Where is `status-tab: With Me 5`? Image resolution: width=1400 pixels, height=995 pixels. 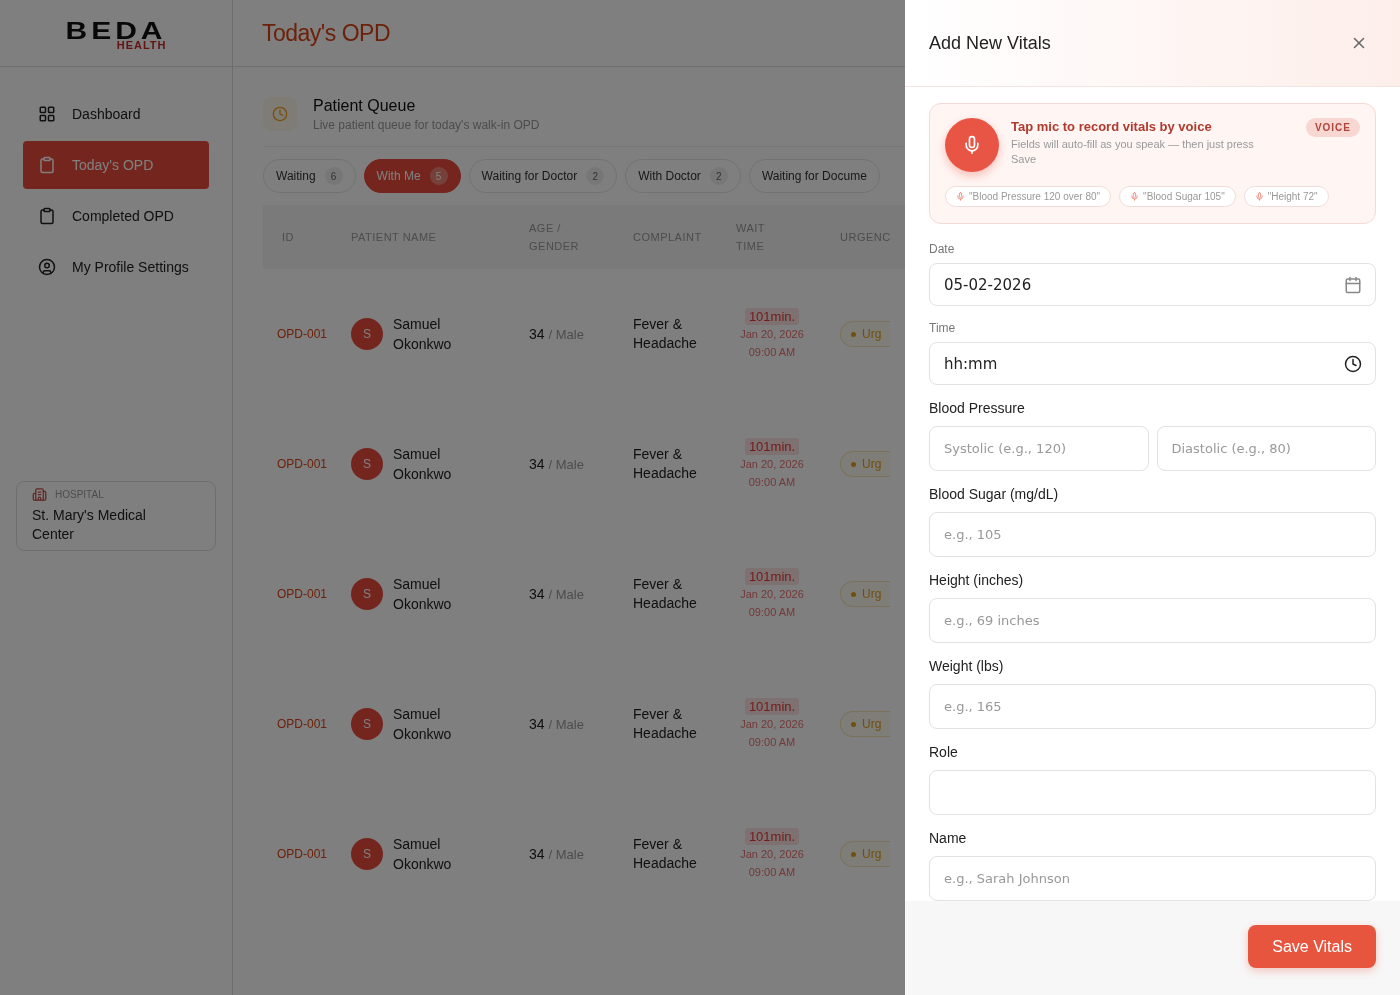 status-tab: With Me 5 is located at coordinates (412, 176).